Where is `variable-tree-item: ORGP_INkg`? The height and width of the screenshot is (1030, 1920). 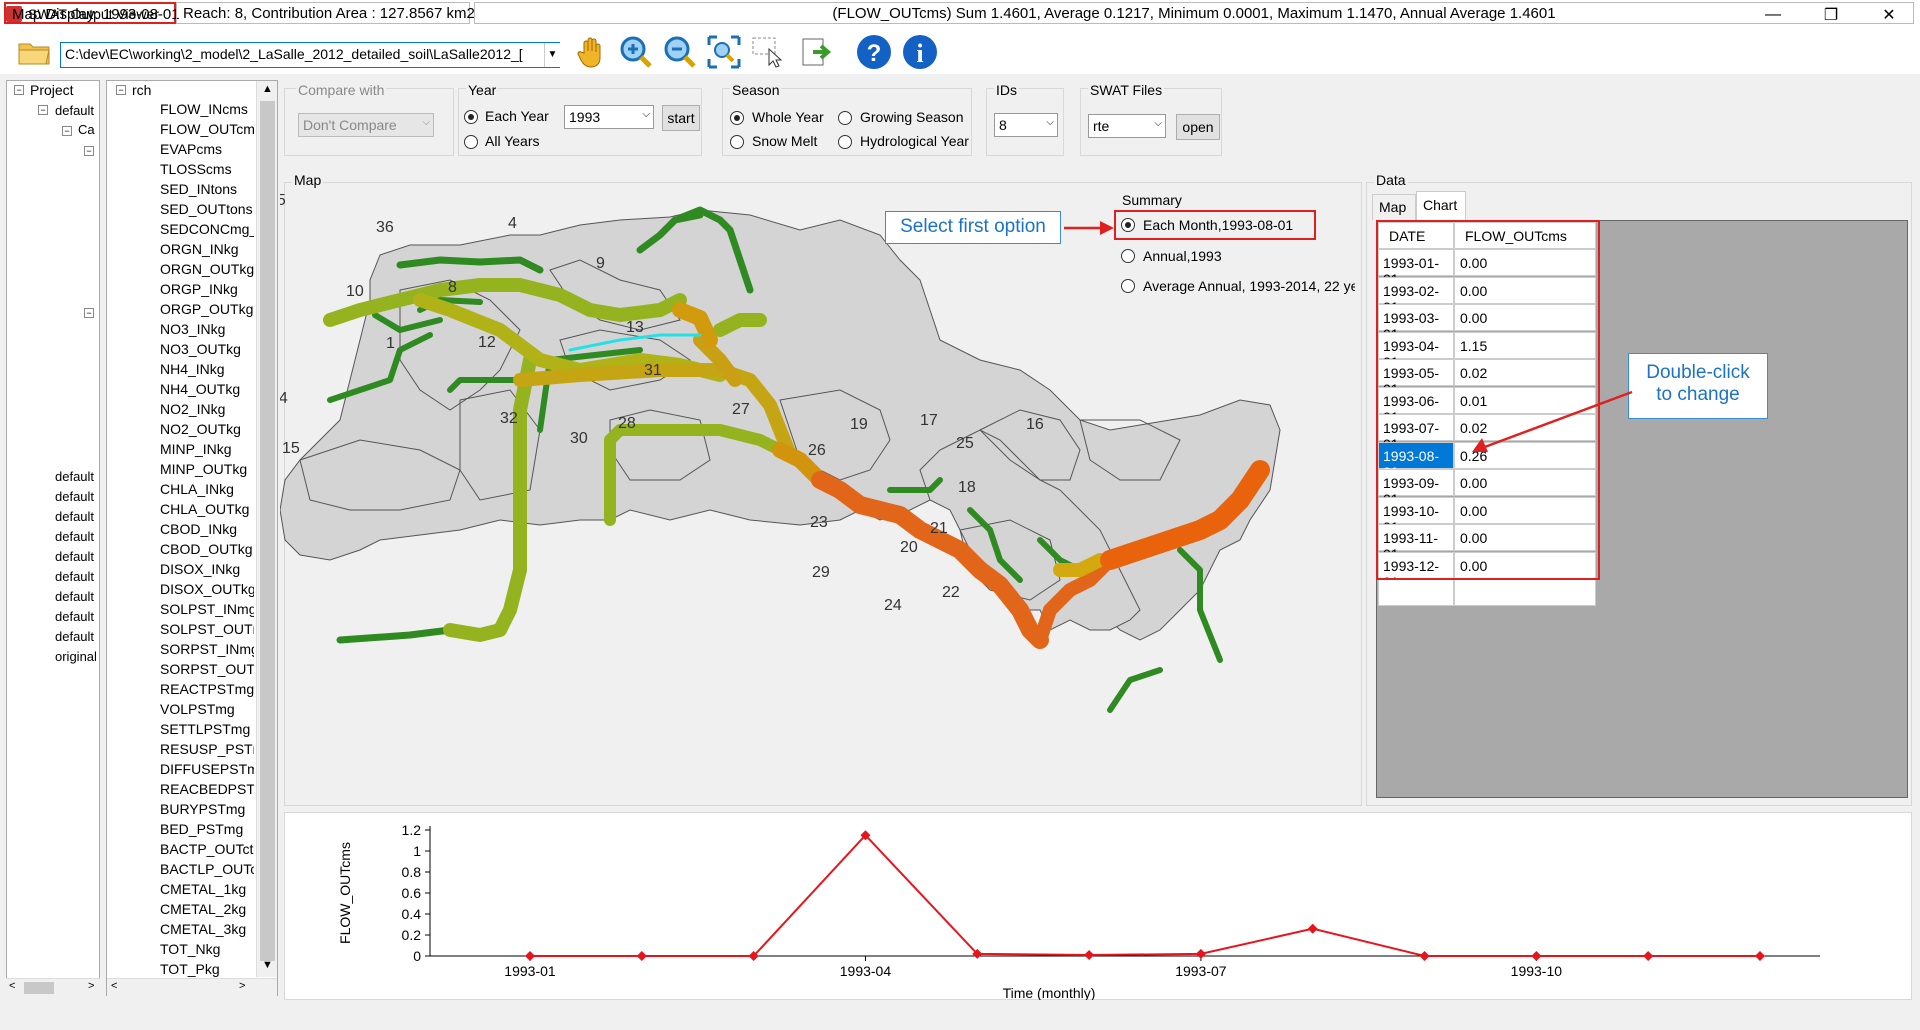
variable-tree-item: ORGP_INkg is located at coordinates (207, 289).